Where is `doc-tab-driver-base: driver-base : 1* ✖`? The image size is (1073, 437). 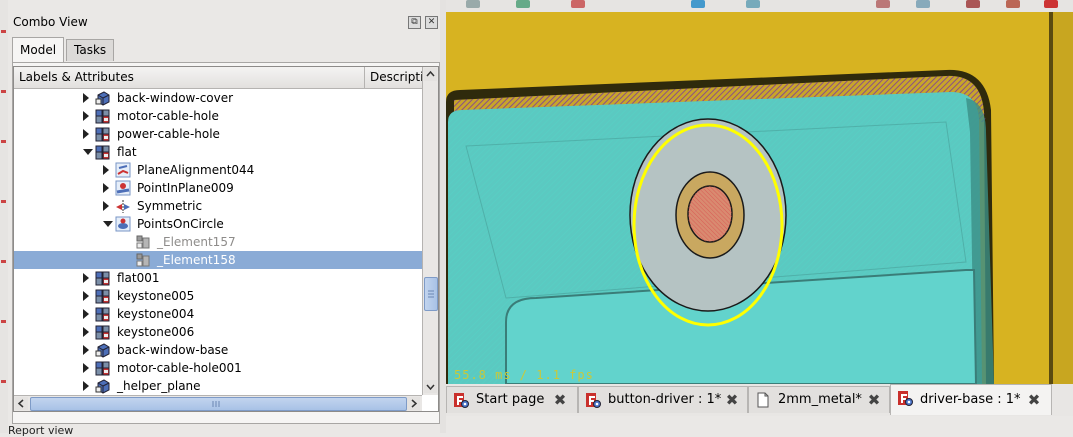 doc-tab-driver-base: driver-base : 1* ✖ is located at coordinates (971, 399).